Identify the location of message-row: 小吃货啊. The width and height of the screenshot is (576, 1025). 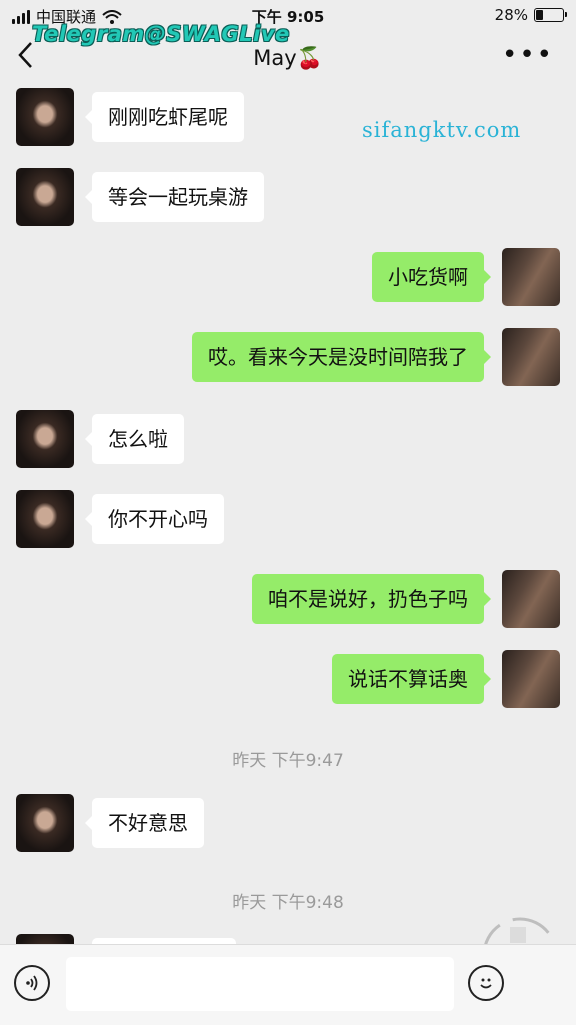
(288, 277).